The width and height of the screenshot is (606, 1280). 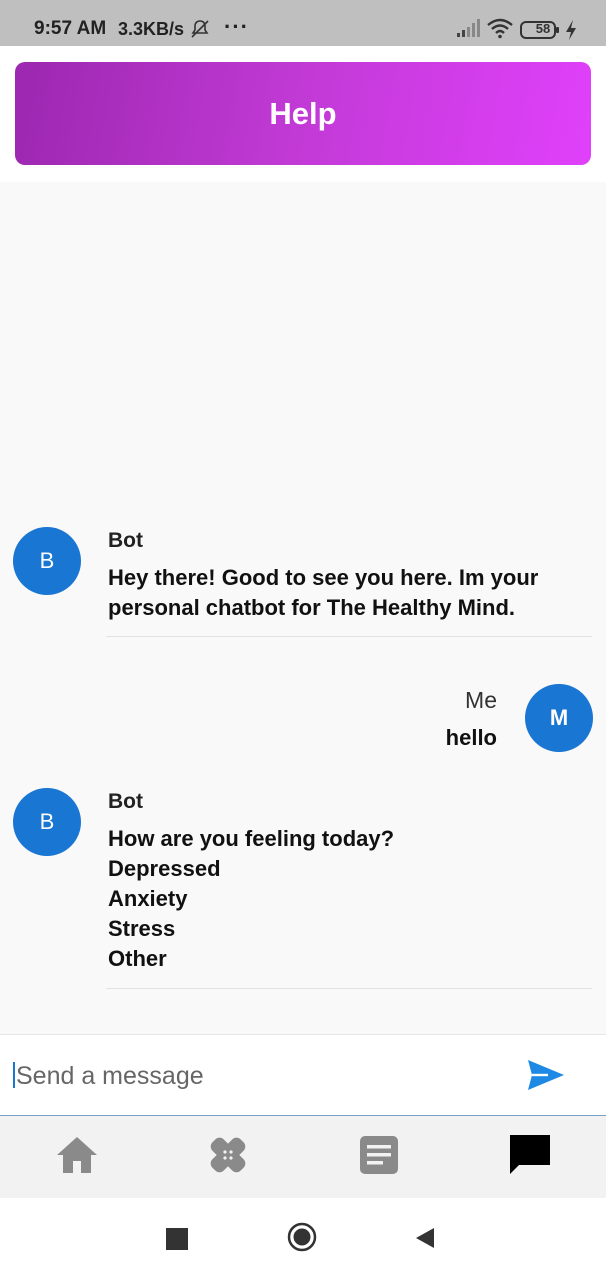 I want to click on network-speed: 3.3KB/s, so click(x=151, y=29).